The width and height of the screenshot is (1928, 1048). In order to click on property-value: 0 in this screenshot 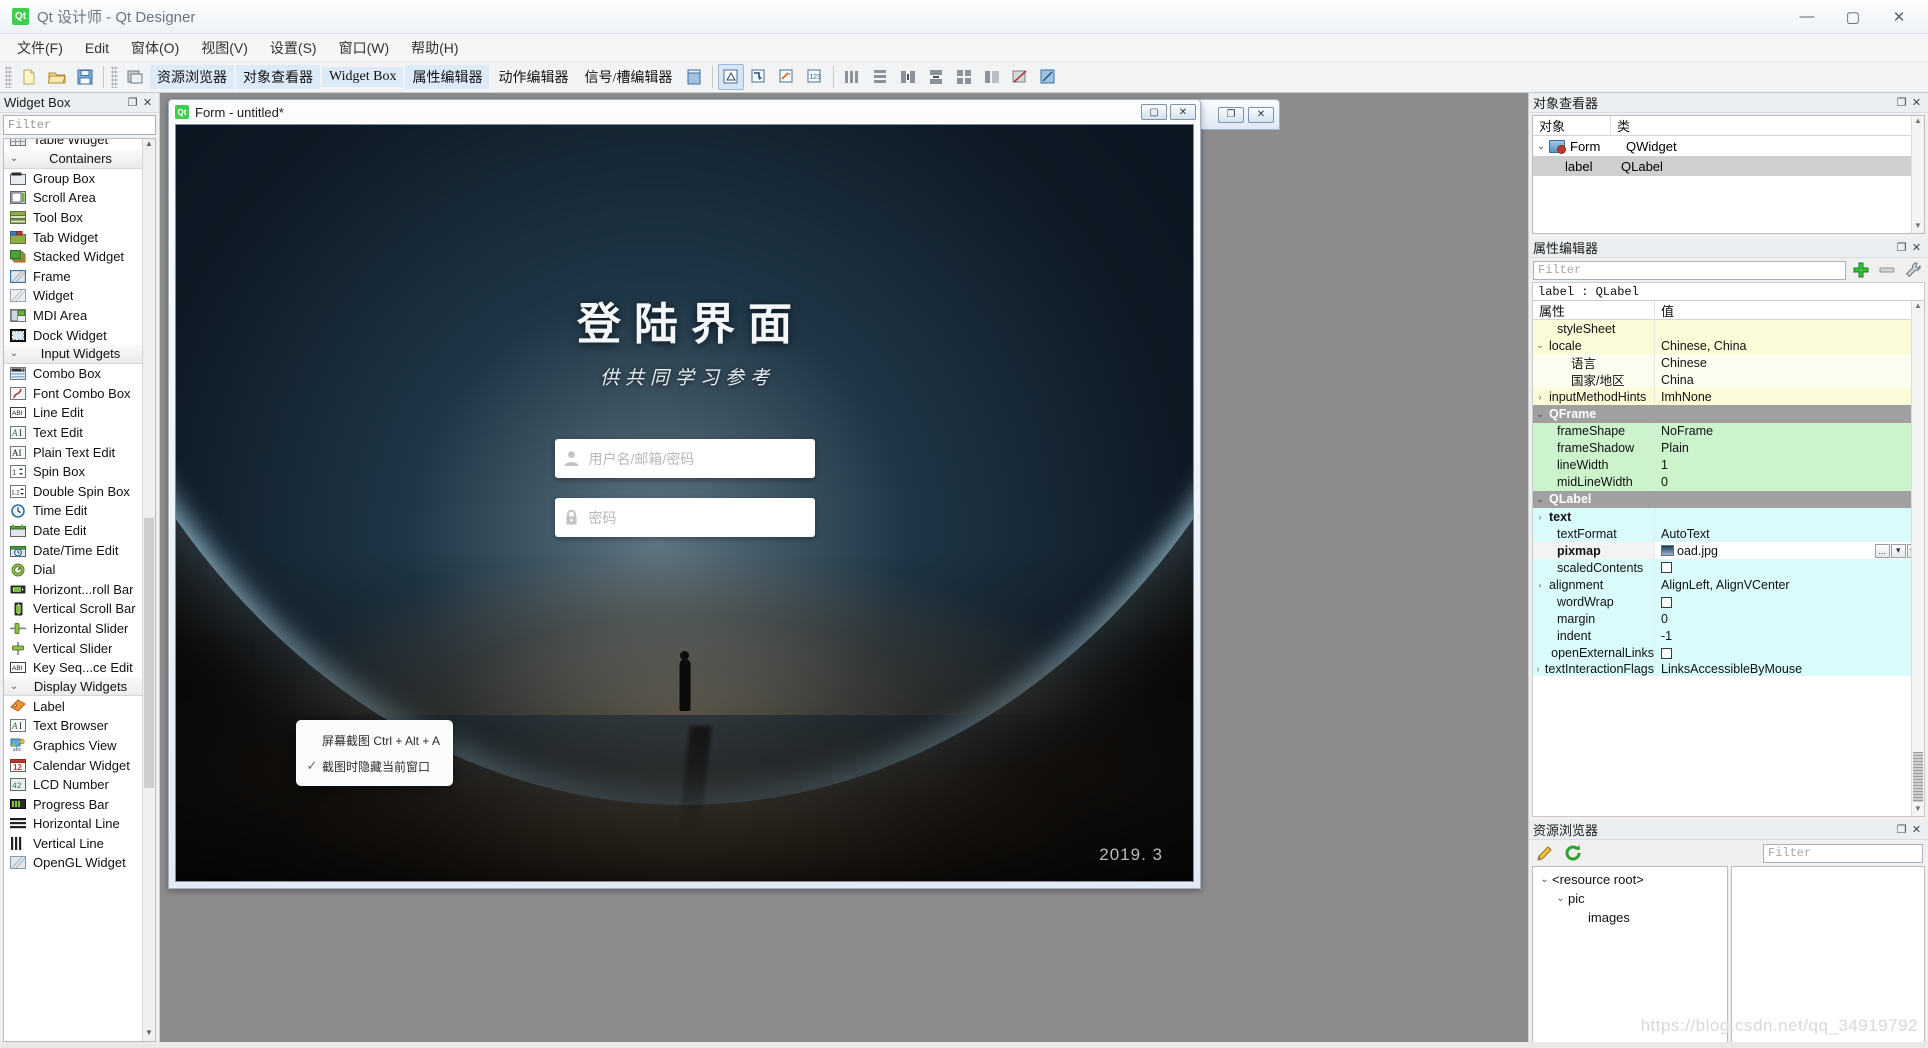, I will do `click(1789, 619)`.